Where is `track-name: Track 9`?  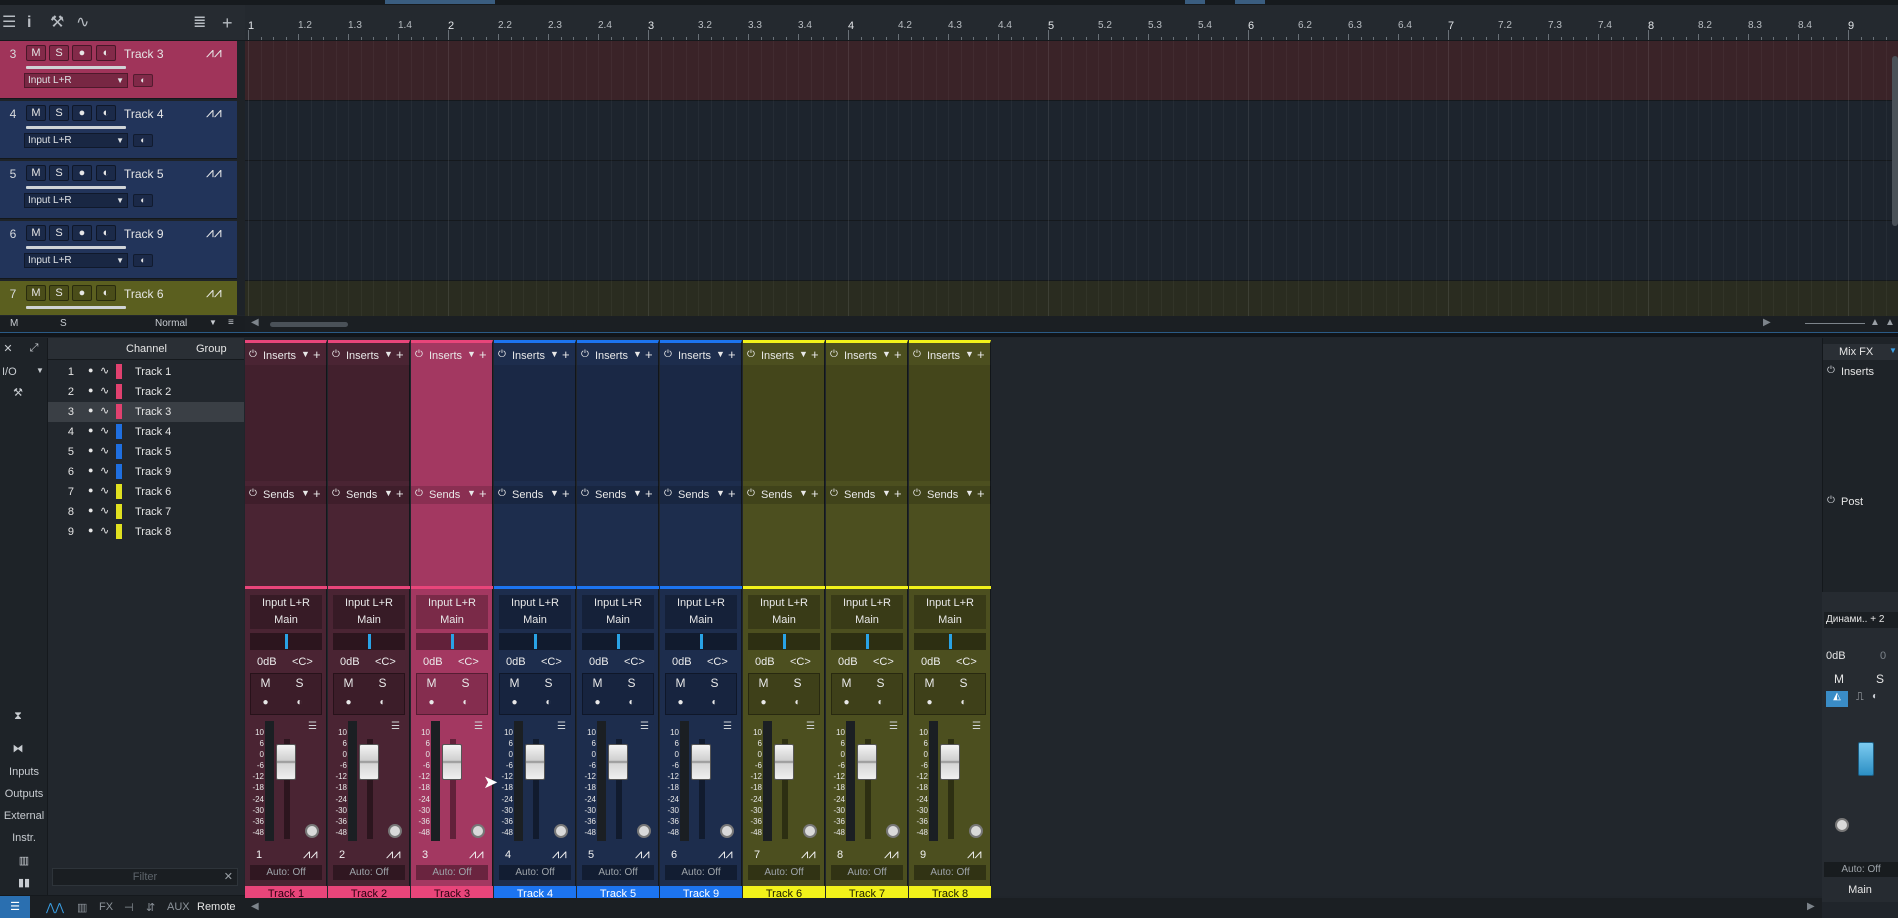 track-name: Track 9 is located at coordinates (144, 234).